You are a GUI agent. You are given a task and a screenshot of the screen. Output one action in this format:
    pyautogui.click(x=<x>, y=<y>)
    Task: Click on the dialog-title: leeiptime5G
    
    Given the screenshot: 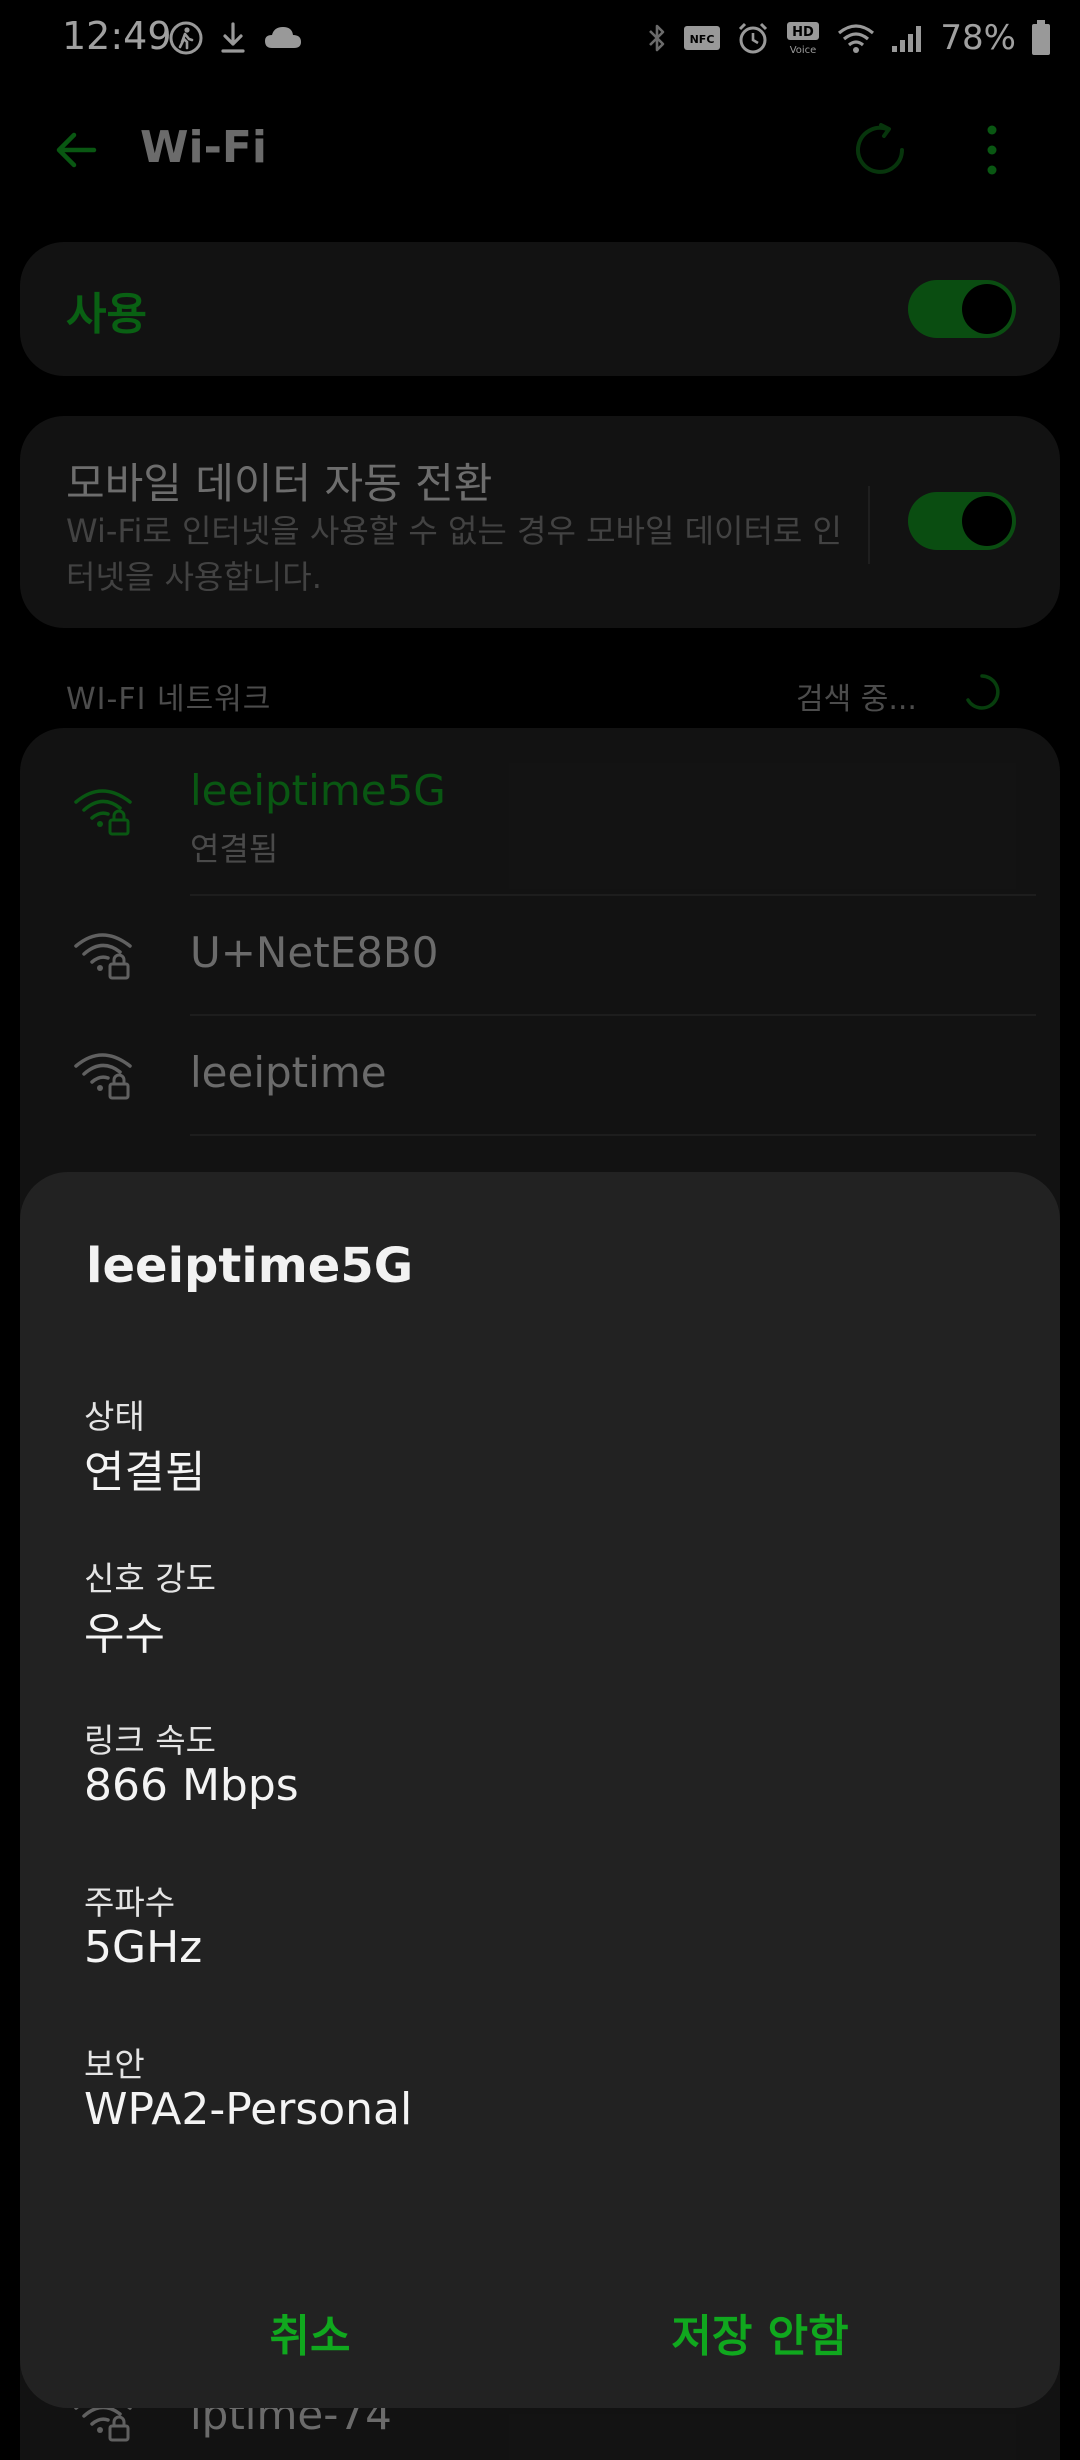 What is the action you would take?
    pyautogui.click(x=250, y=1266)
    